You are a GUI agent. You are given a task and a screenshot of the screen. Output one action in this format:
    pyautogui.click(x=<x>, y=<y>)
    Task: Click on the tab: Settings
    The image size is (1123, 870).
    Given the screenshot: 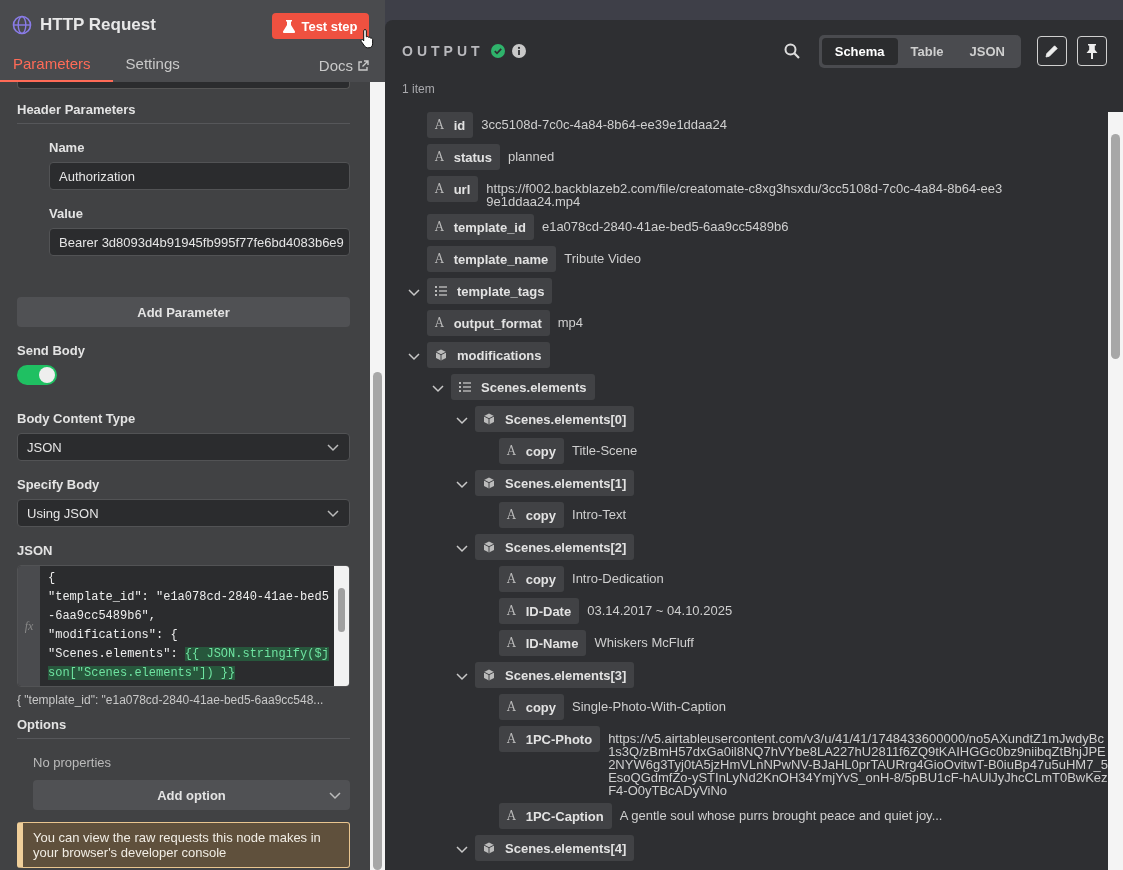 What is the action you would take?
    pyautogui.click(x=152, y=68)
    